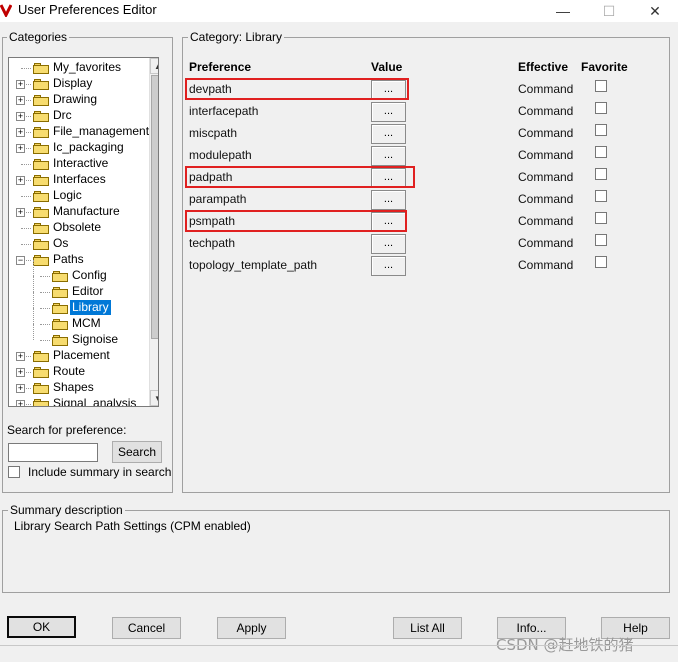  What do you see at coordinates (66, 510) in the screenshot?
I see `summary-label: Summary description` at bounding box center [66, 510].